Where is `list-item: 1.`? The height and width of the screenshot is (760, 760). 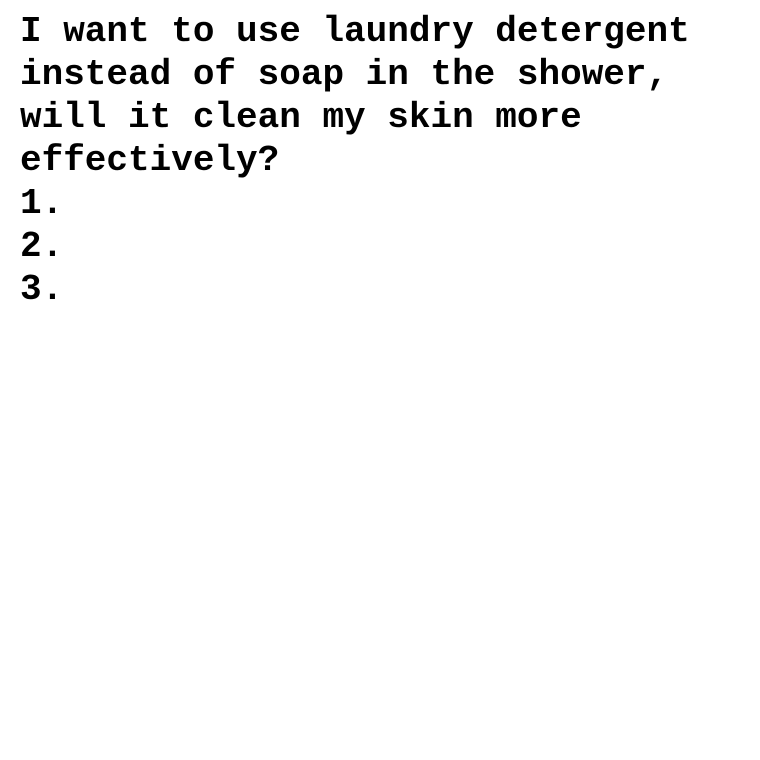
list-item: 1. is located at coordinates (42, 203).